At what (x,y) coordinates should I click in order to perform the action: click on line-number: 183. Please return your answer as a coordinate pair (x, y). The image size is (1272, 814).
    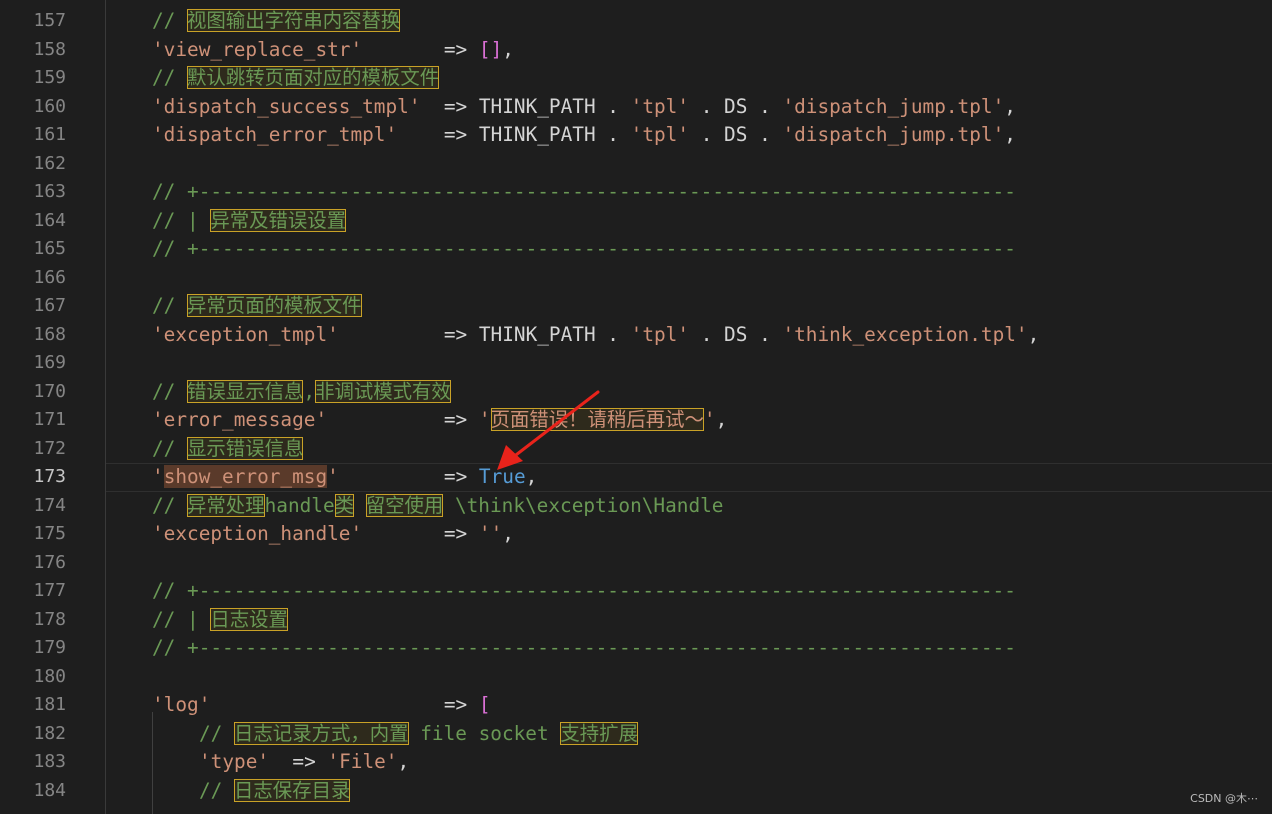
    Looking at the image, I should click on (49, 761).